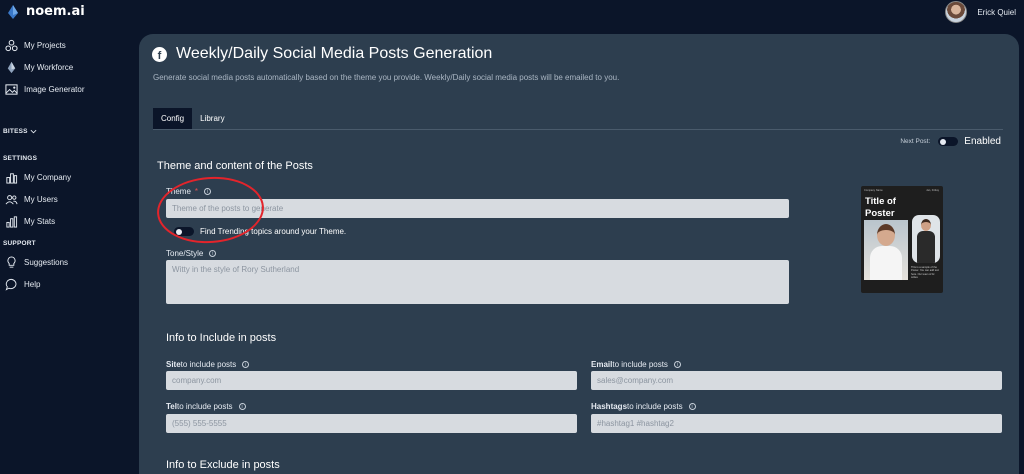 The image size is (1024, 474). Describe the element at coordinates (996, 12) in the screenshot. I see `user-name: Erick Quiel` at that location.